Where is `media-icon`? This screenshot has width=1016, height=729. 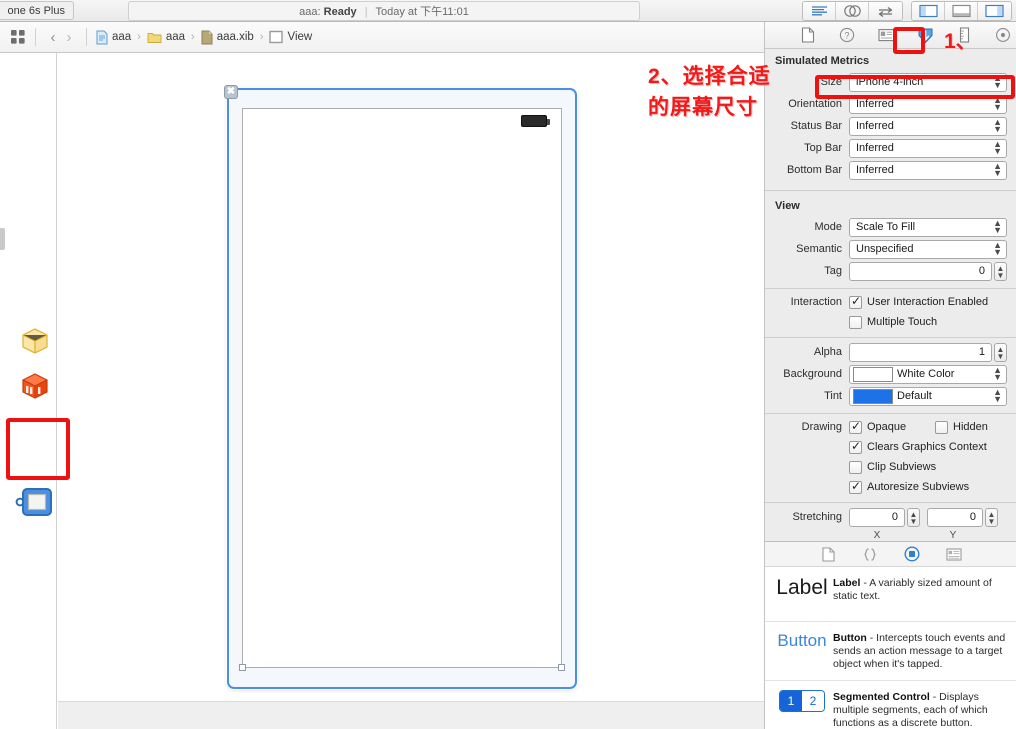
media-icon is located at coordinates (954, 554).